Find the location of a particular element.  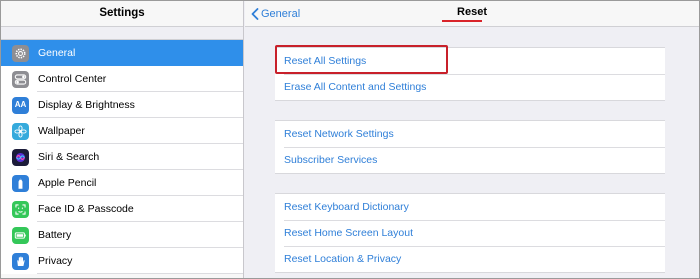

page-title: Reset is located at coordinates (472, 12).